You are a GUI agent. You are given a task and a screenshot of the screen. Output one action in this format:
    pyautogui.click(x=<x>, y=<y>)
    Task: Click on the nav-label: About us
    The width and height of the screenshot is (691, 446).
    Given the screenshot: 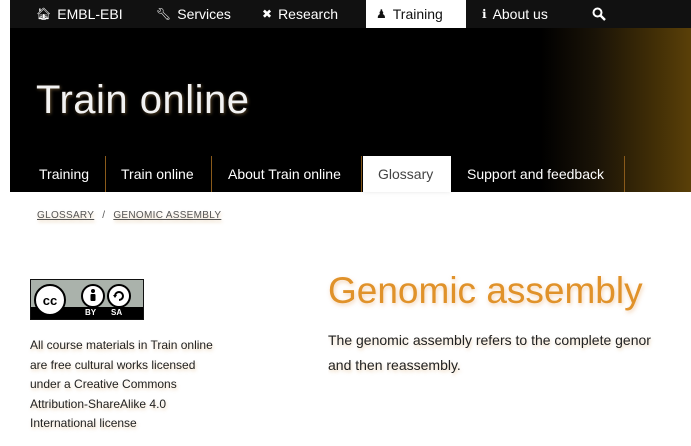 What is the action you would take?
    pyautogui.click(x=520, y=14)
    